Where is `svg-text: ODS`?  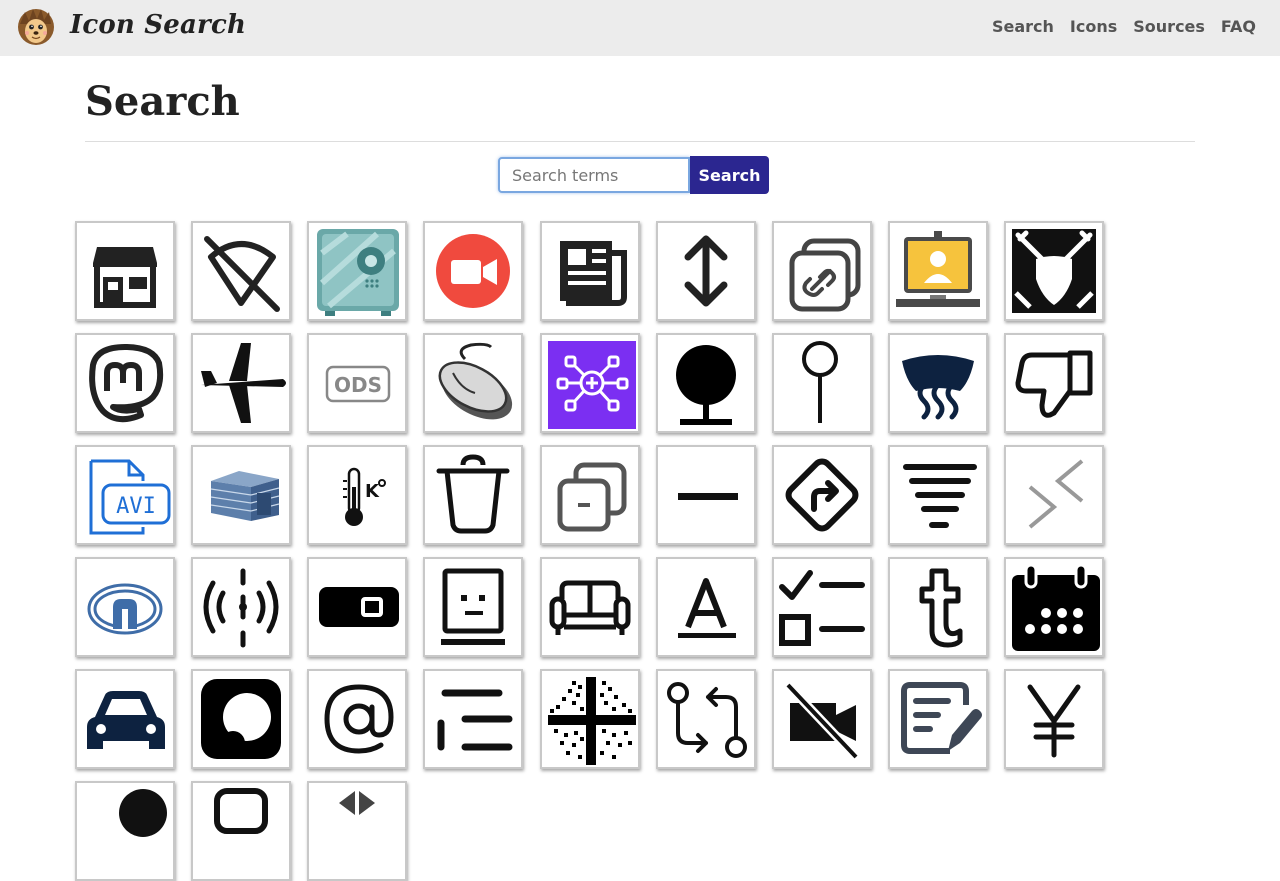
svg-text: ODS is located at coordinates (358, 385).